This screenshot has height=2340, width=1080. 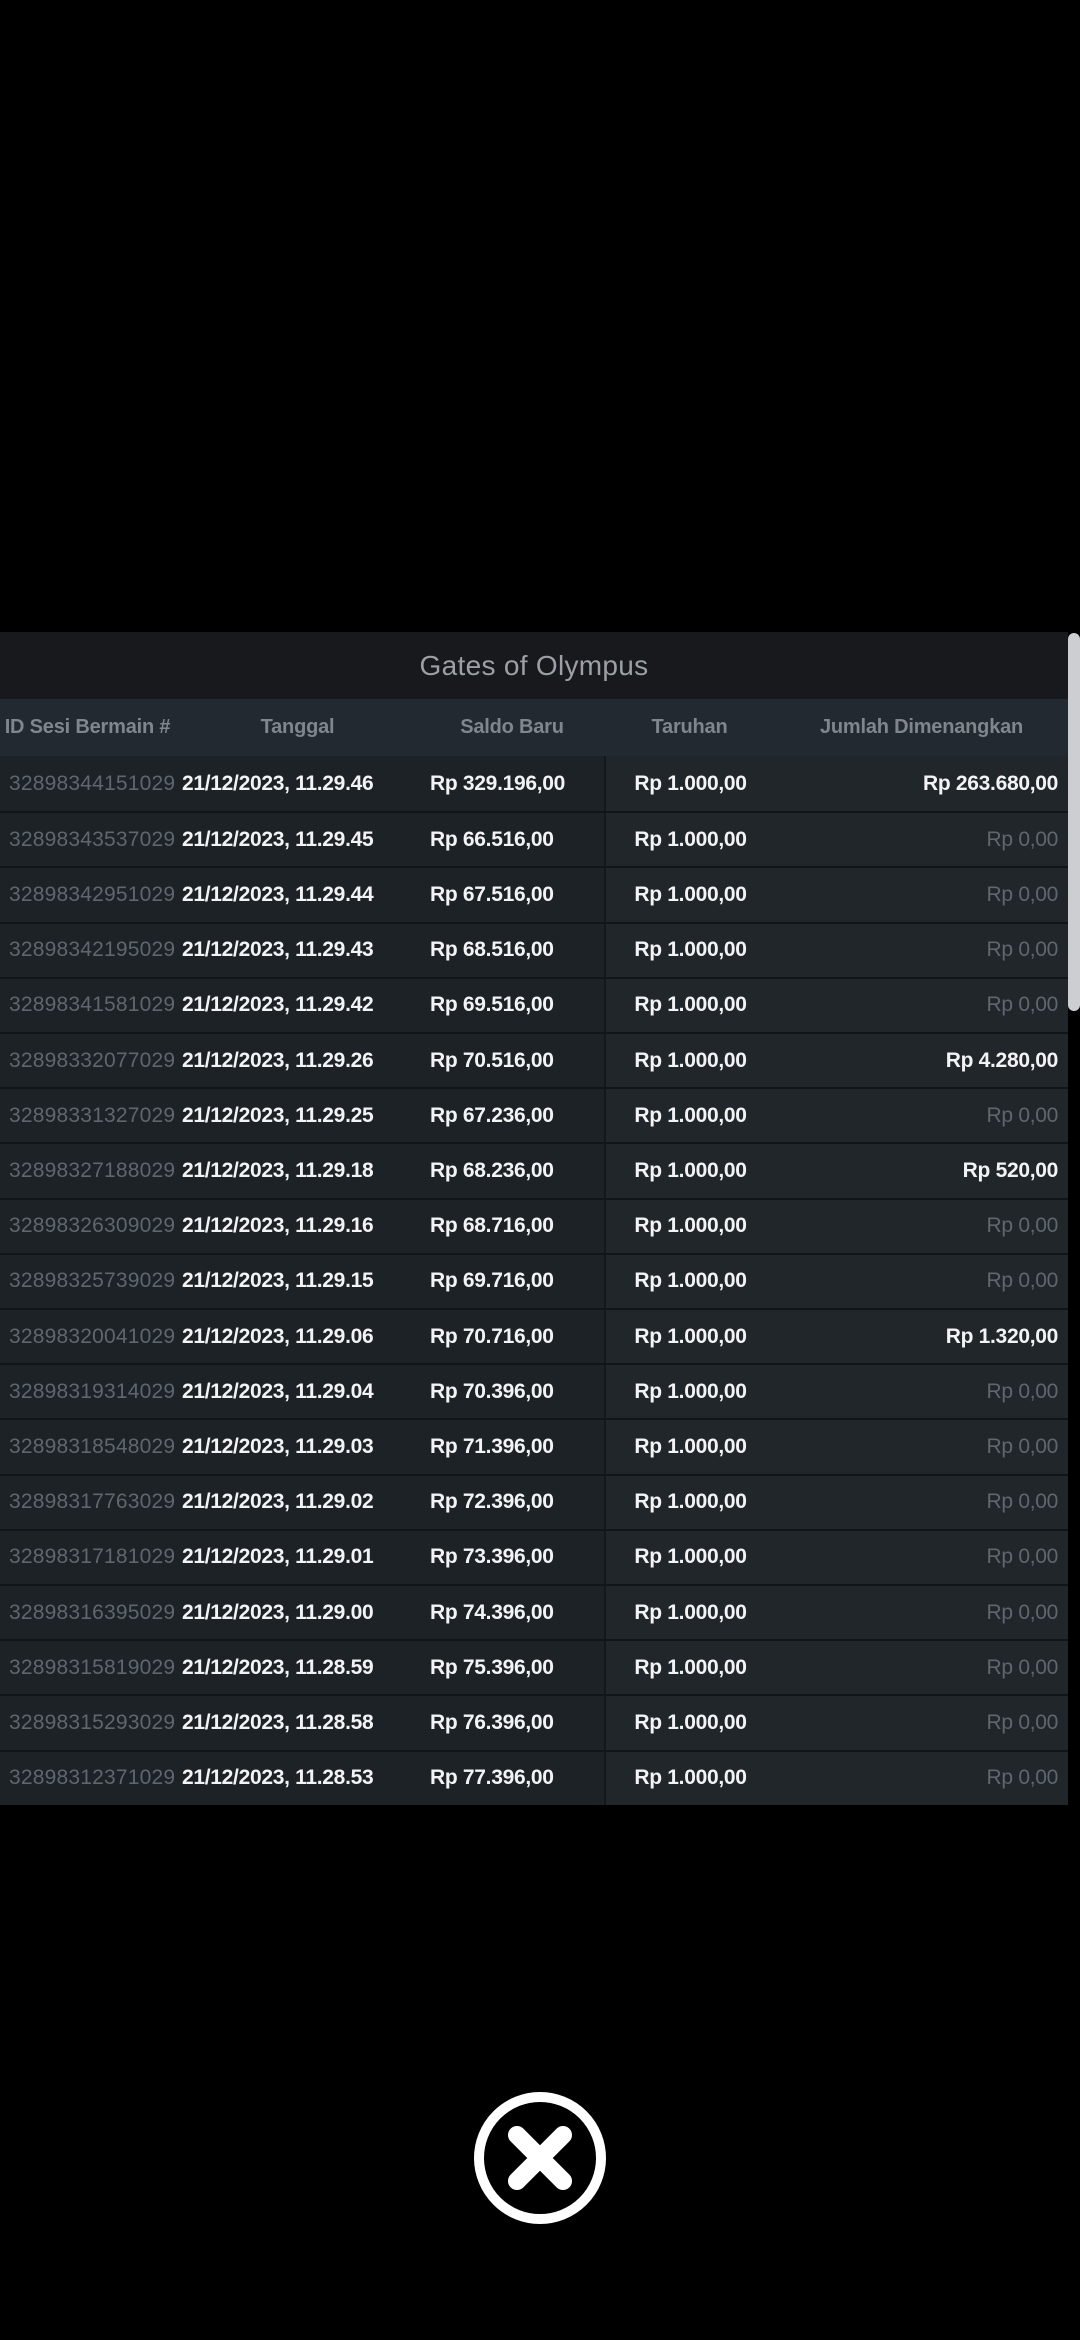 What do you see at coordinates (297, 949) in the screenshot?
I see `cell-date: 21/12/2023, 11.29.43` at bounding box center [297, 949].